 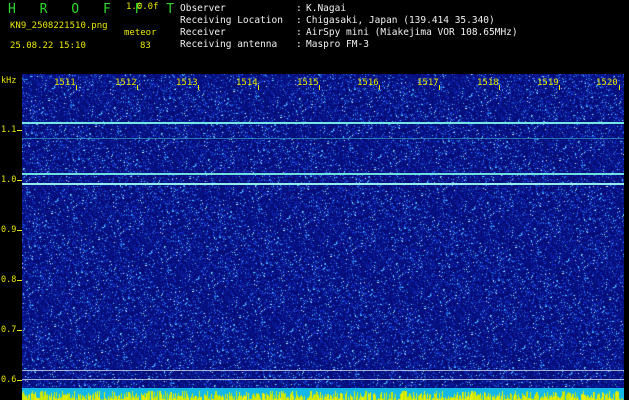 I want to click on x-tick-label: 1519, so click(x=548, y=83).